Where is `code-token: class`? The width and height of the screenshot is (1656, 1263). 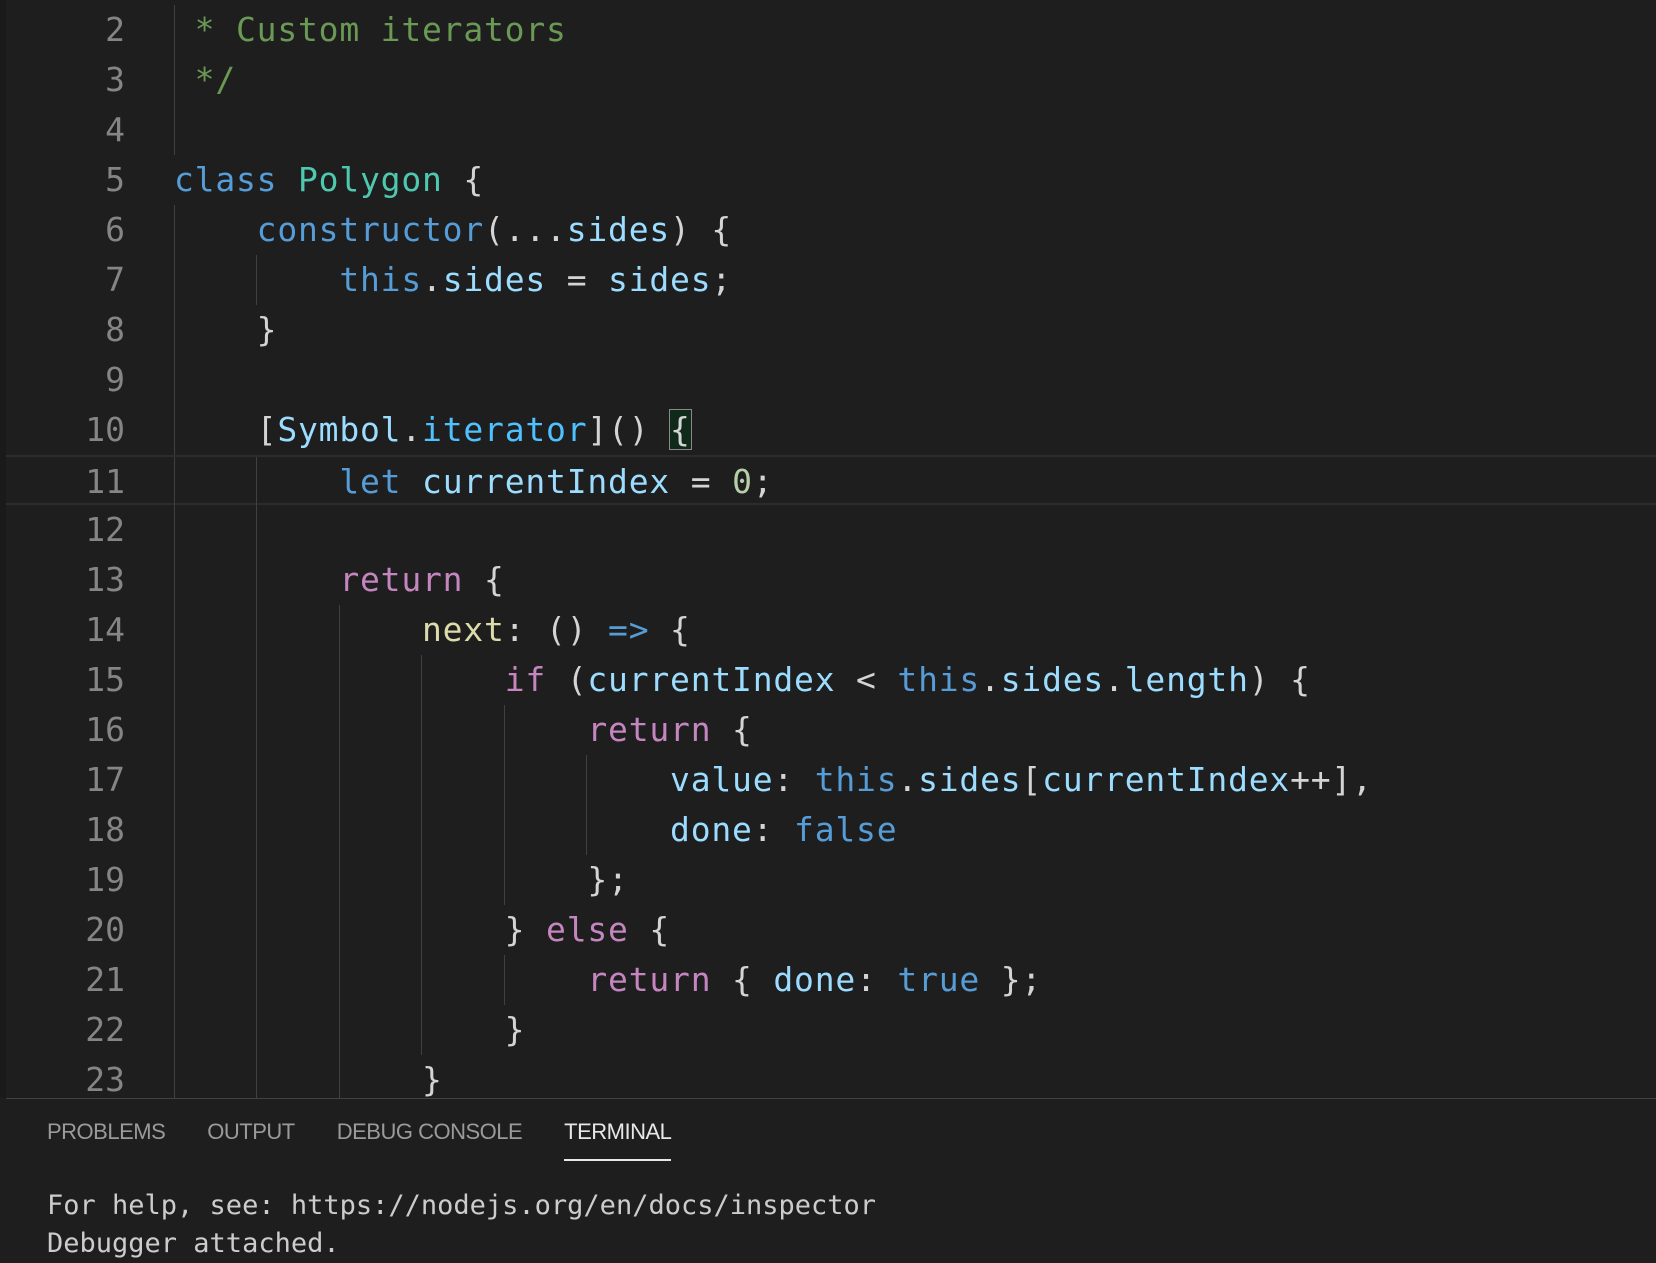
code-token: class is located at coordinates (226, 179).